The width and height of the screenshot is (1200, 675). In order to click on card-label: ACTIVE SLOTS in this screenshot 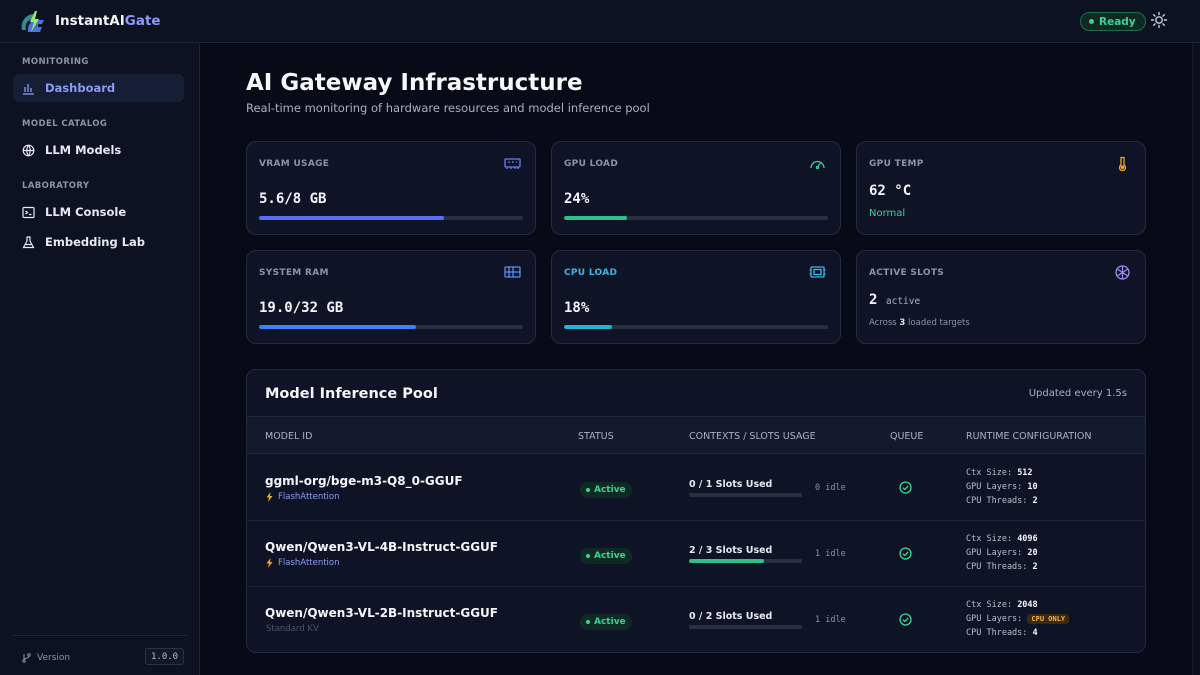, I will do `click(907, 273)`.